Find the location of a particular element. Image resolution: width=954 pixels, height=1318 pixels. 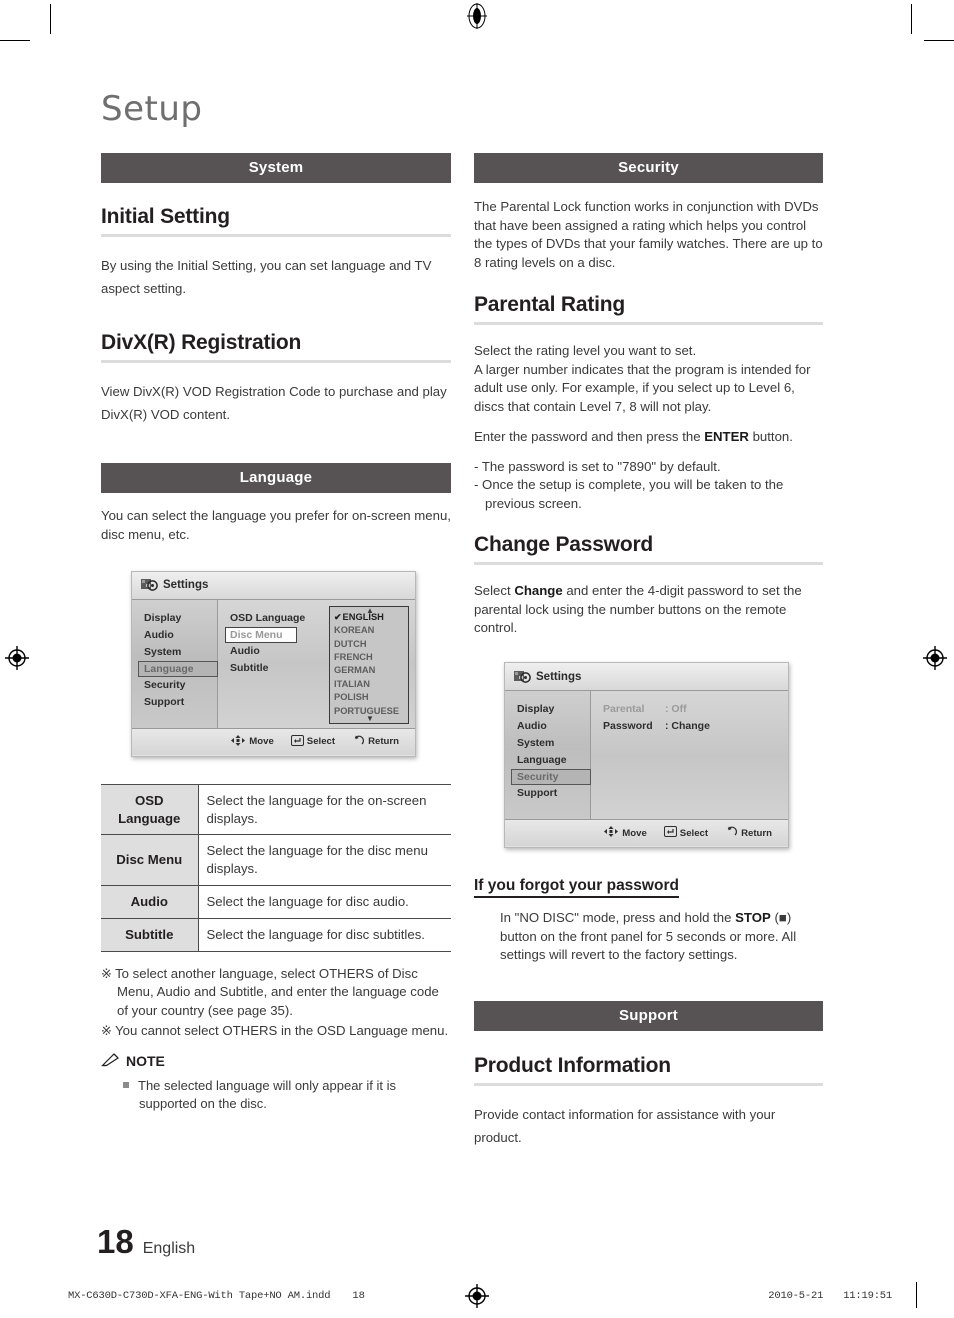

osd-popup-option-korean: KOREAN is located at coordinates (371, 630).